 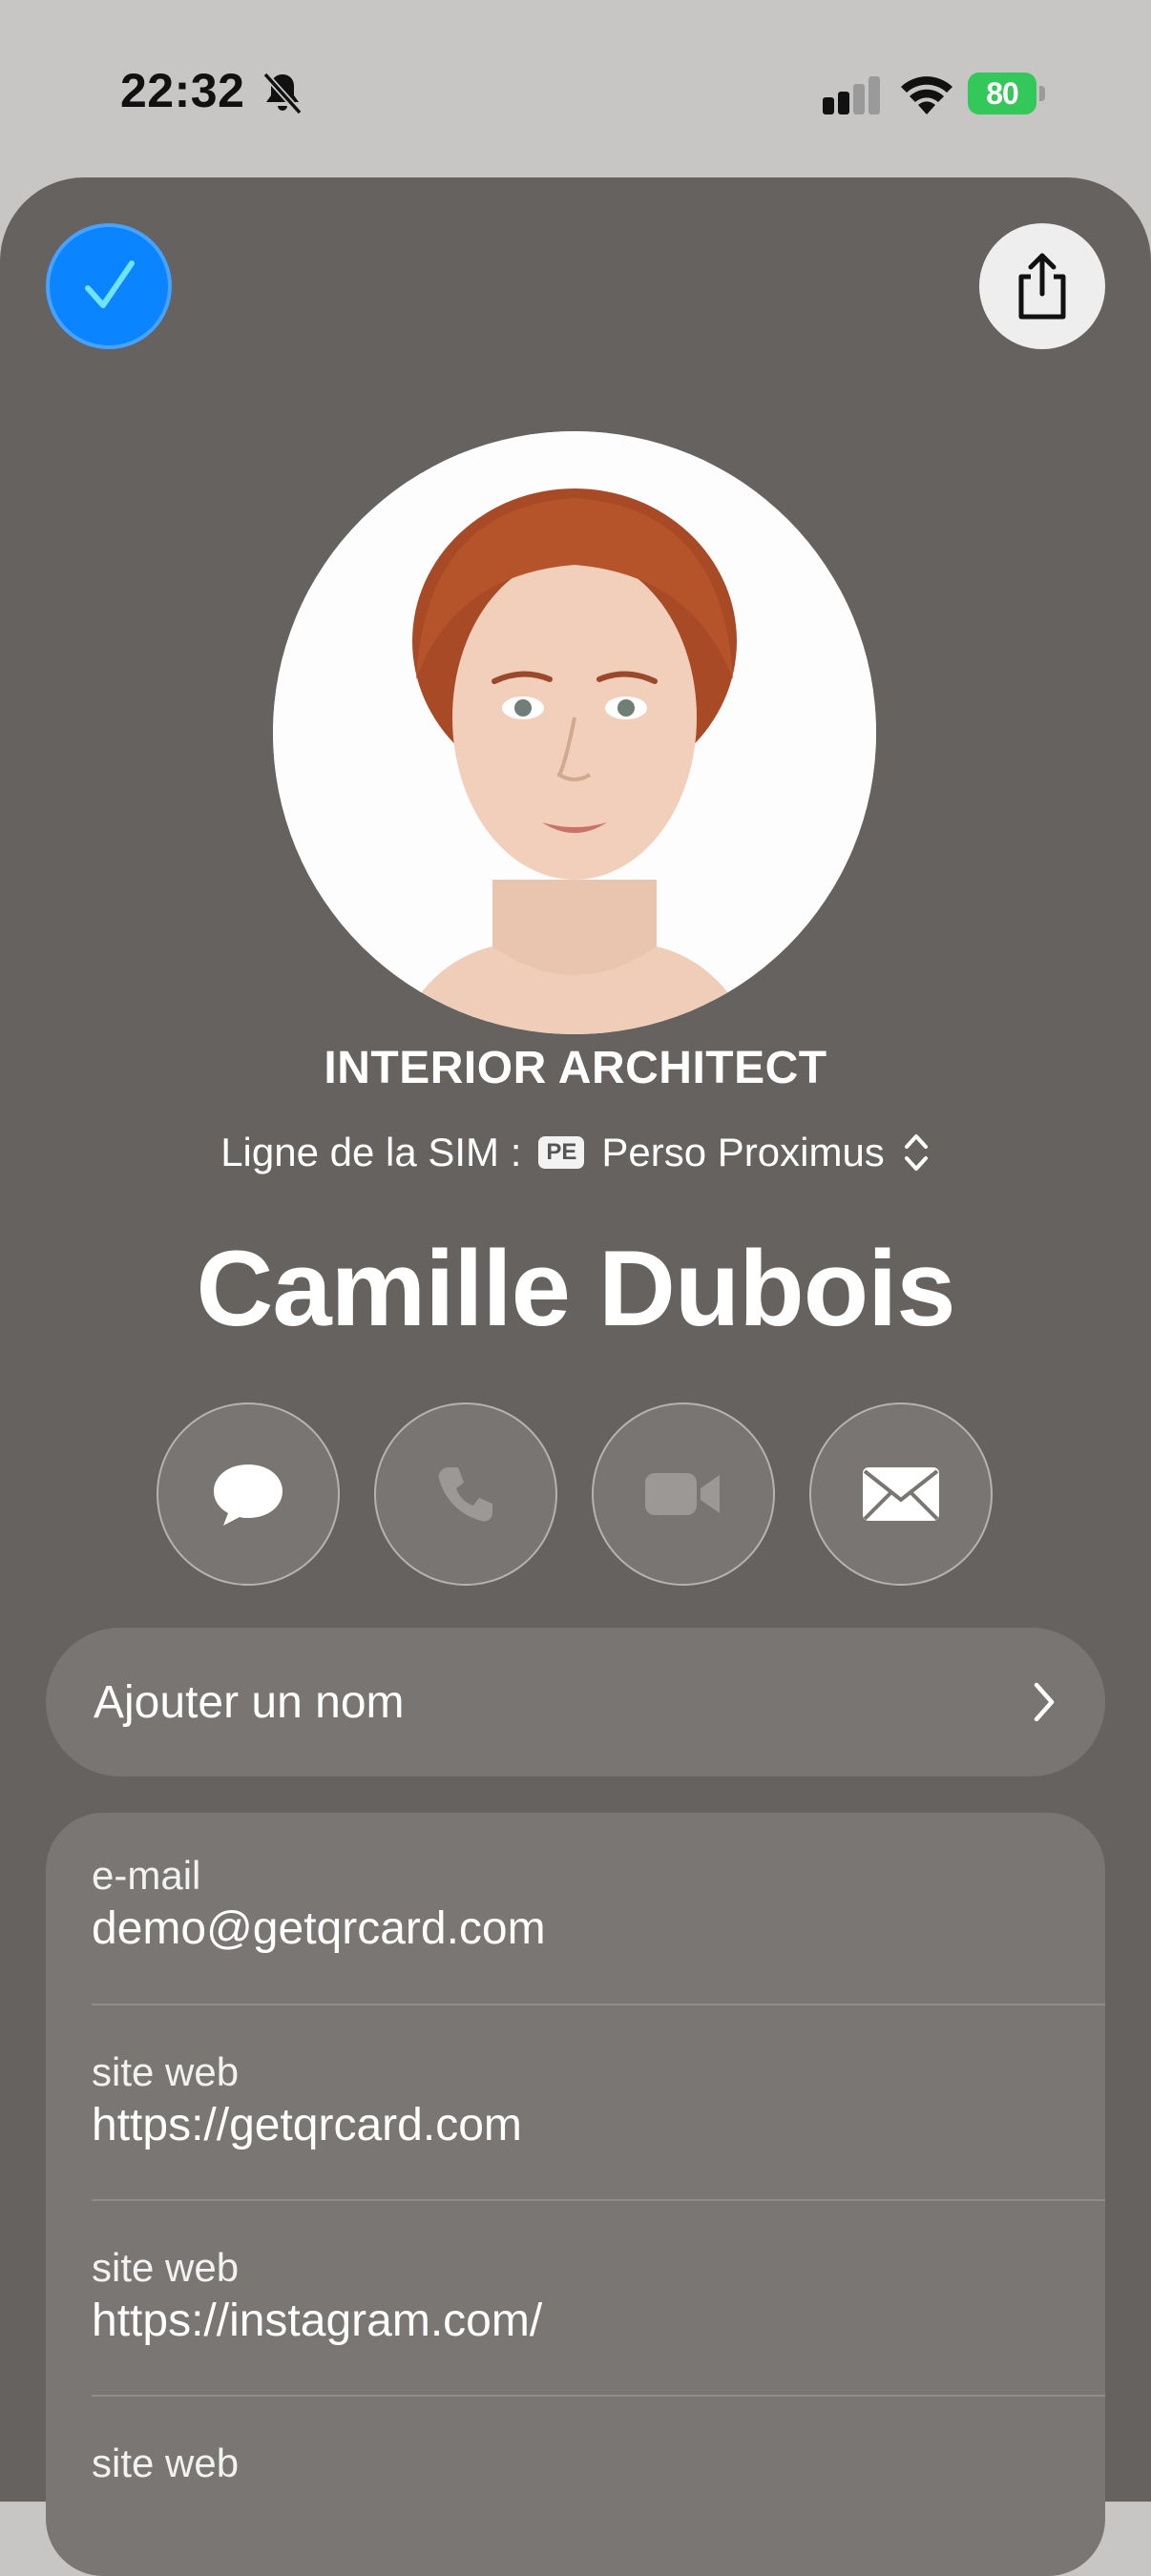 I want to click on field-value: https://instagram.com/, so click(x=575, y=2321).